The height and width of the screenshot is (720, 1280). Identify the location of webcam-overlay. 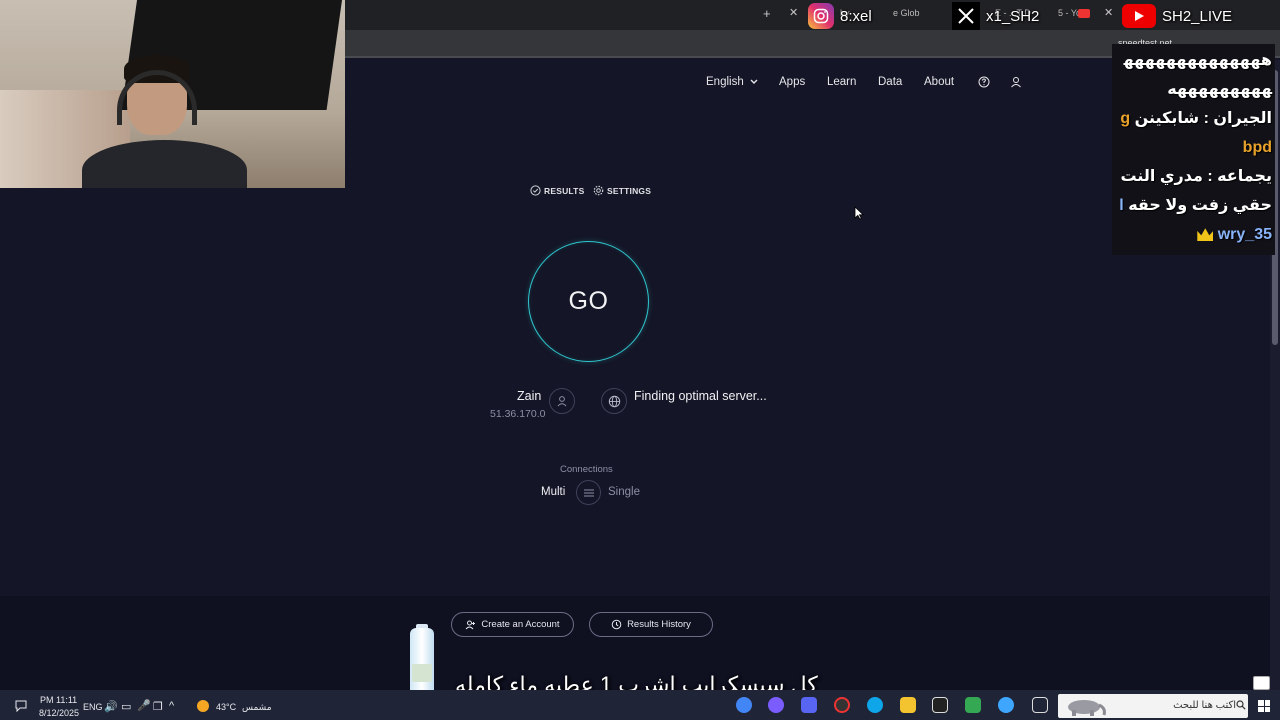
(172, 94).